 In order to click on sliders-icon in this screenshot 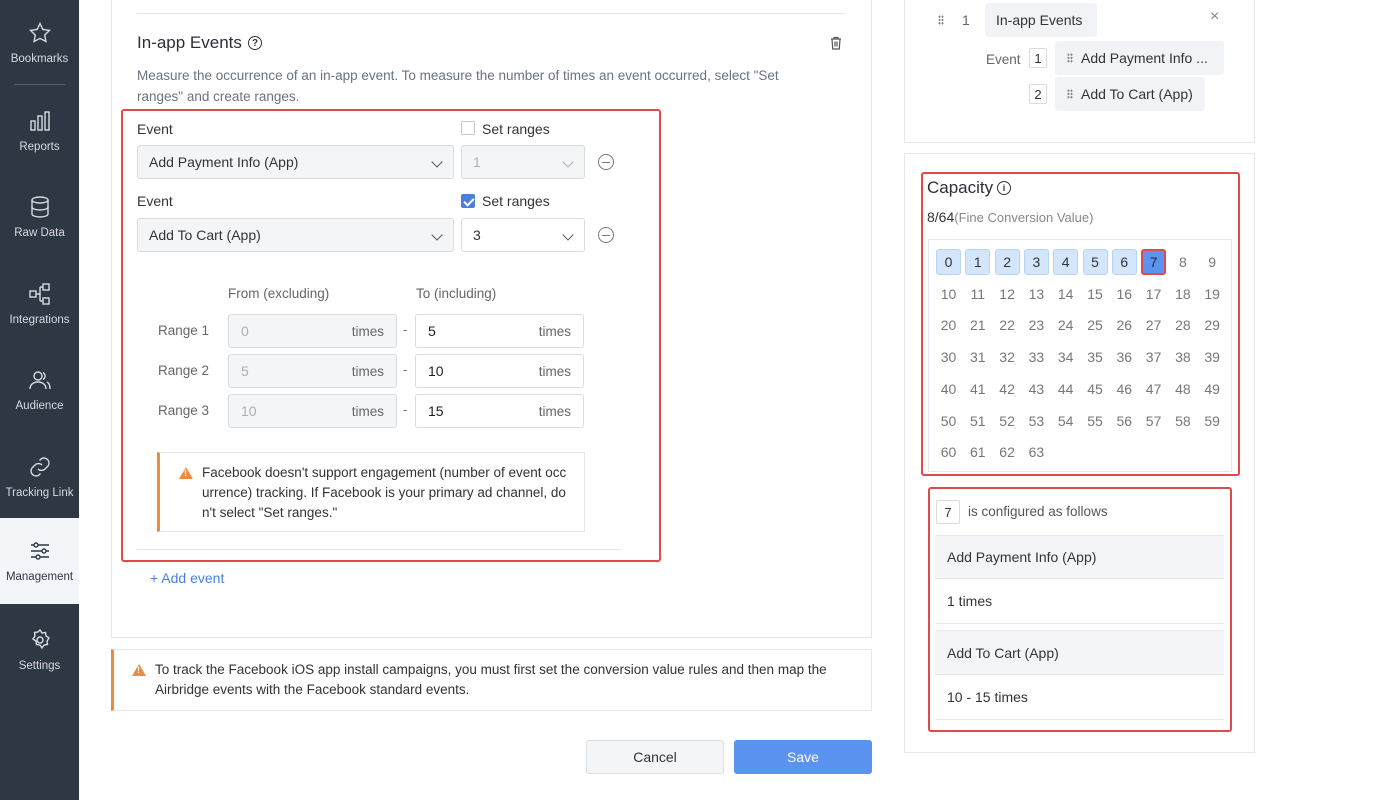, I will do `click(39, 551)`.